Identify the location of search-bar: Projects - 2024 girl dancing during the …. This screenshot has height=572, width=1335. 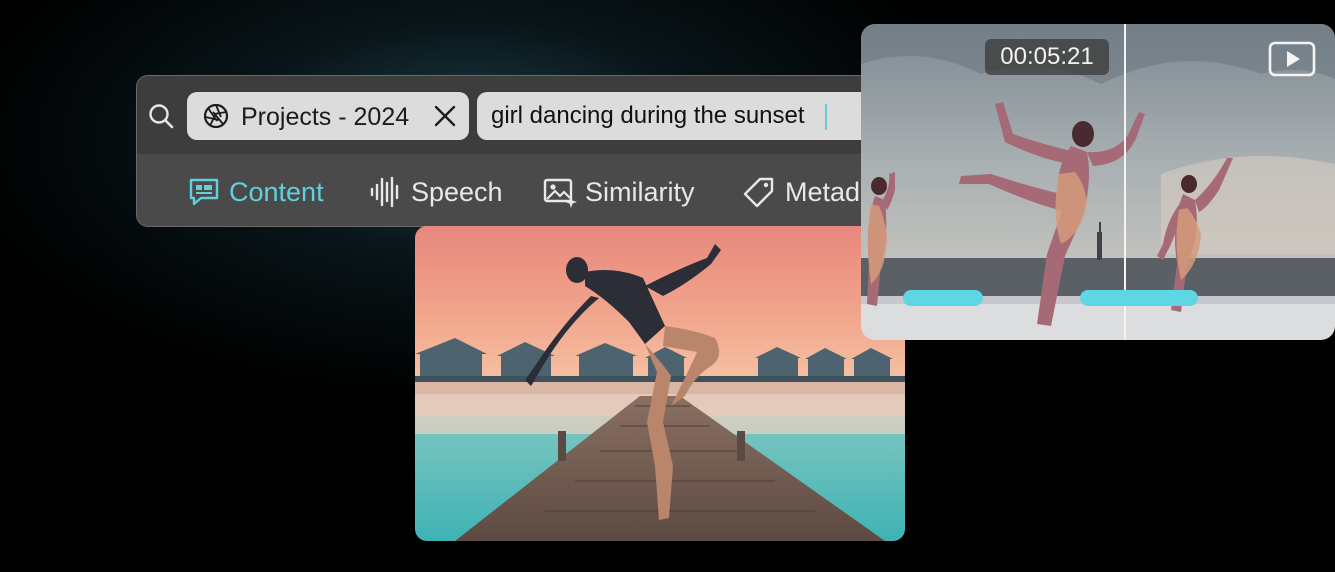
(516, 115).